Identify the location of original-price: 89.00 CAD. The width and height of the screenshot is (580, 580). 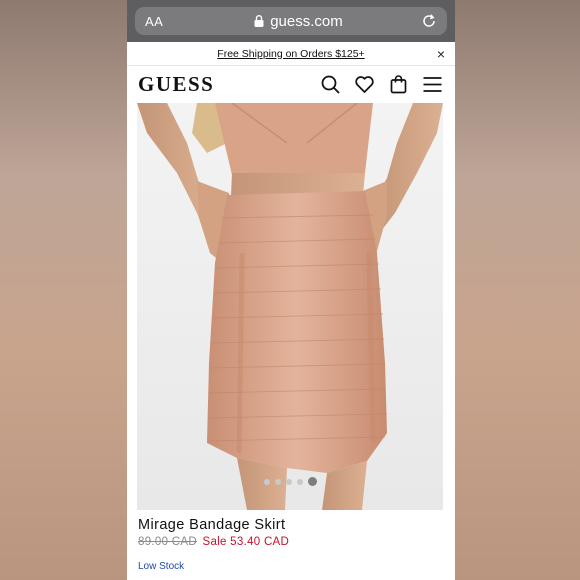
(167, 542).